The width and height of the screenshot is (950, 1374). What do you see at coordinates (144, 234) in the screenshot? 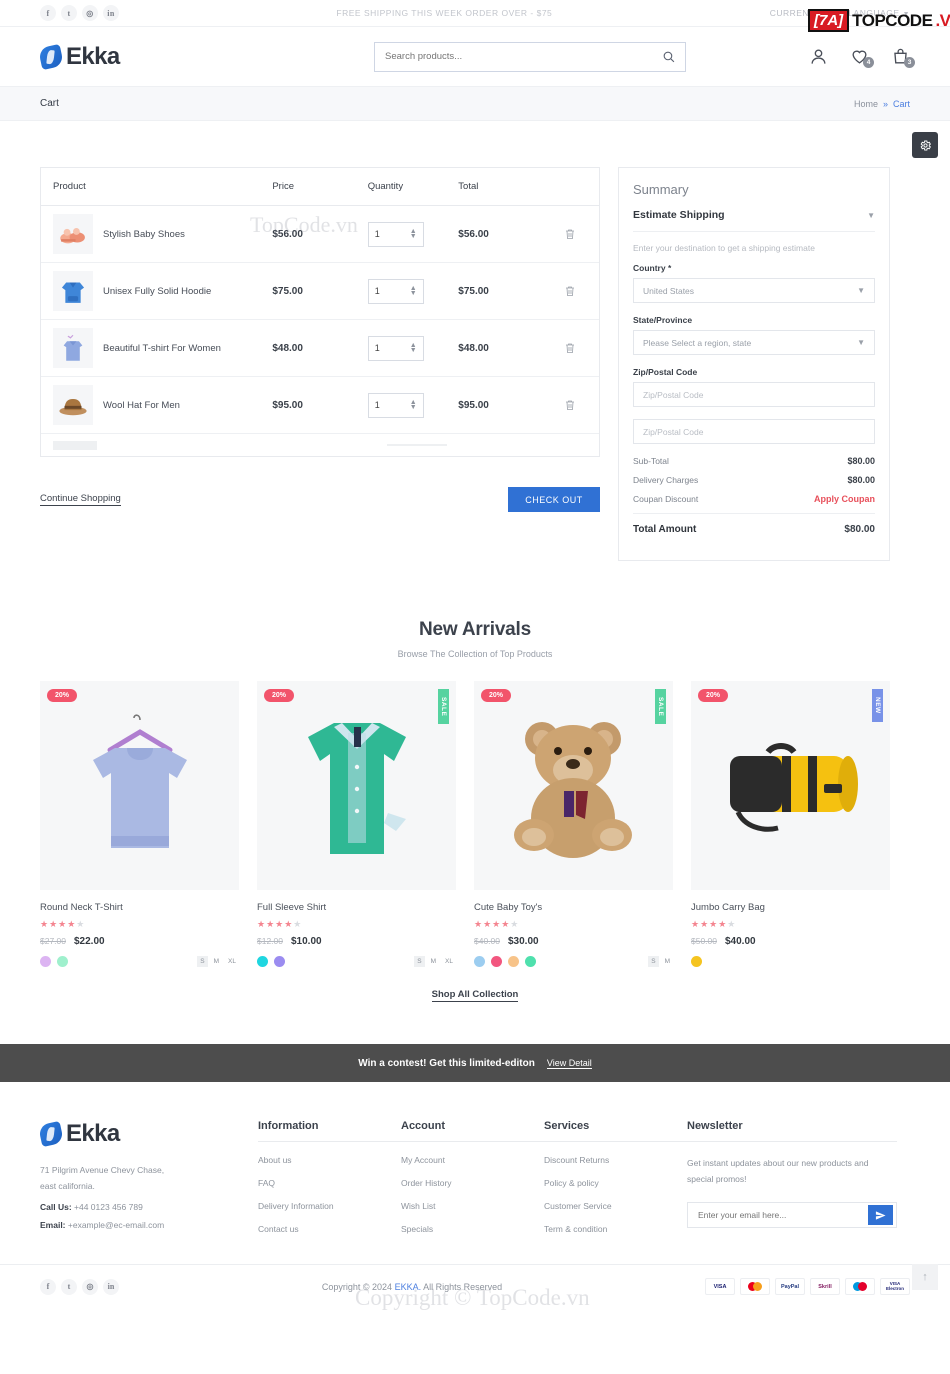
I see `product-name: Stylish Baby Shoes` at bounding box center [144, 234].